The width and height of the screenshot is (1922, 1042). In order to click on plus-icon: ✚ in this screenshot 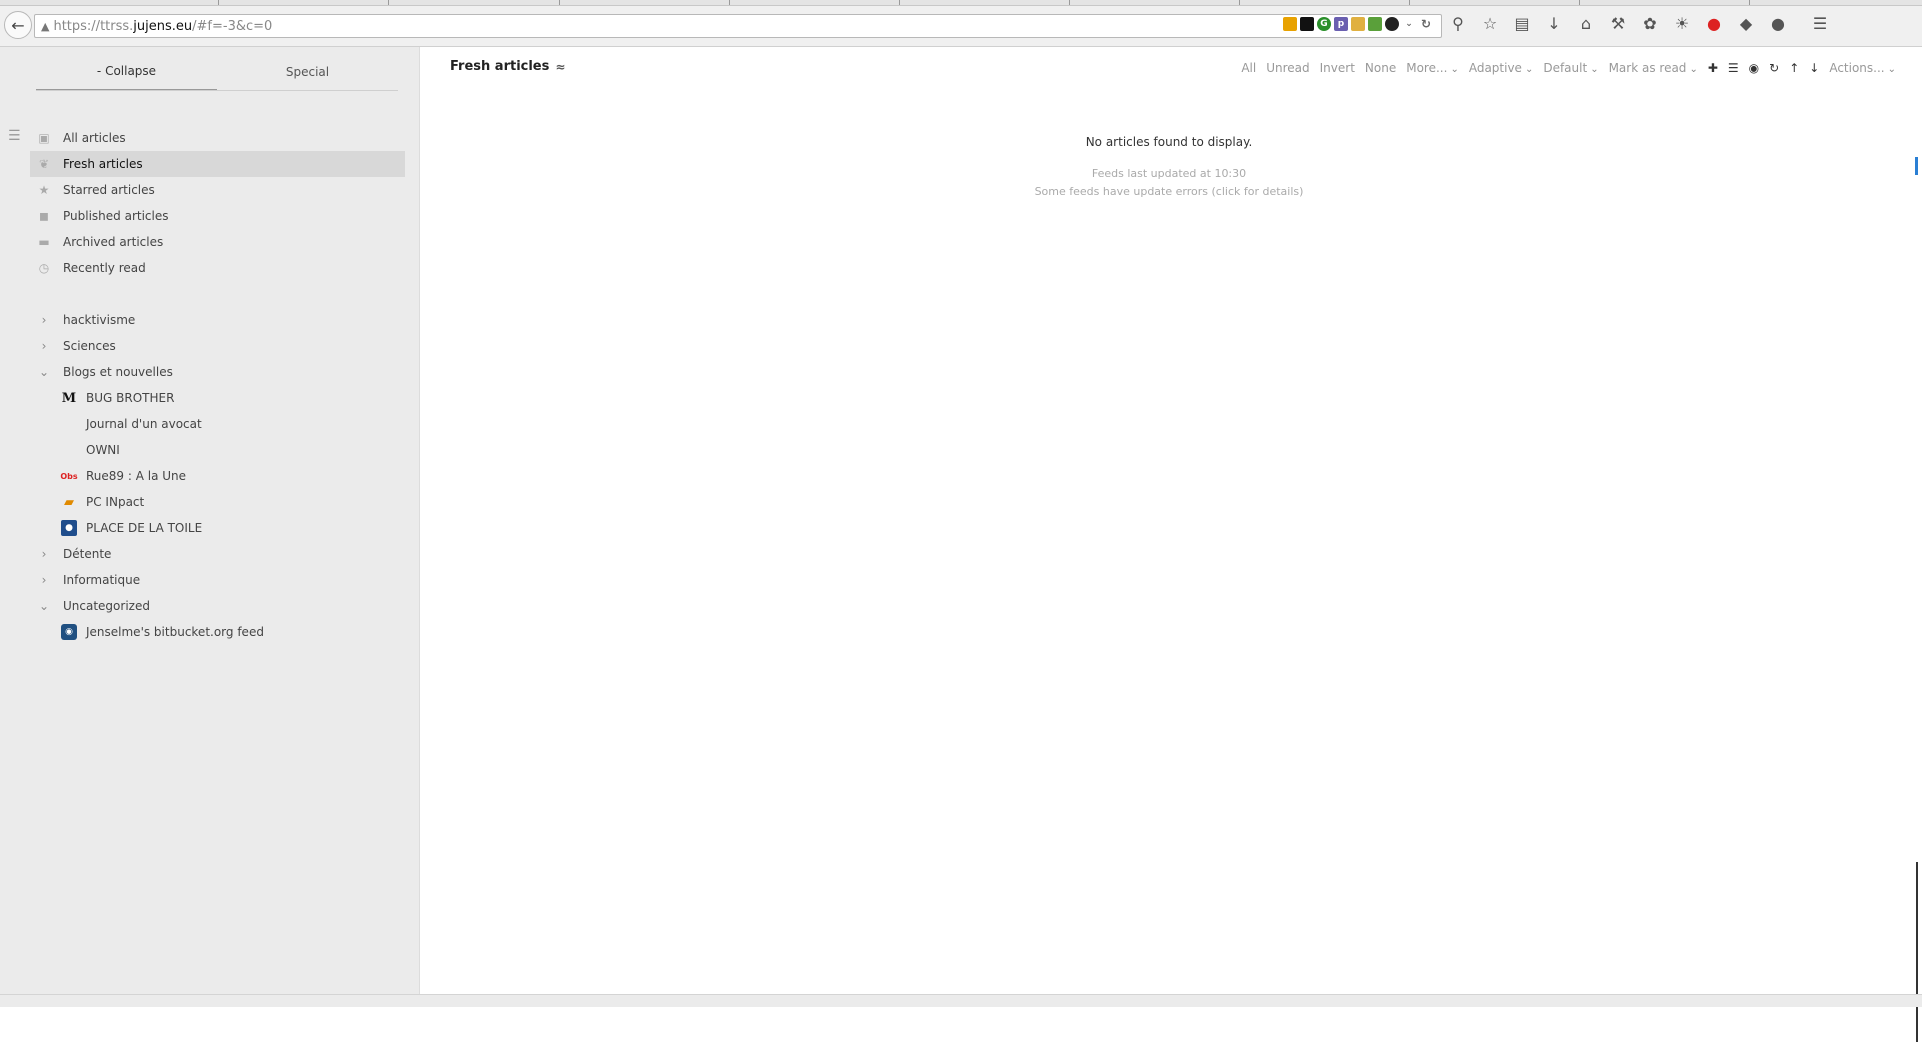, I will do `click(1713, 68)`.